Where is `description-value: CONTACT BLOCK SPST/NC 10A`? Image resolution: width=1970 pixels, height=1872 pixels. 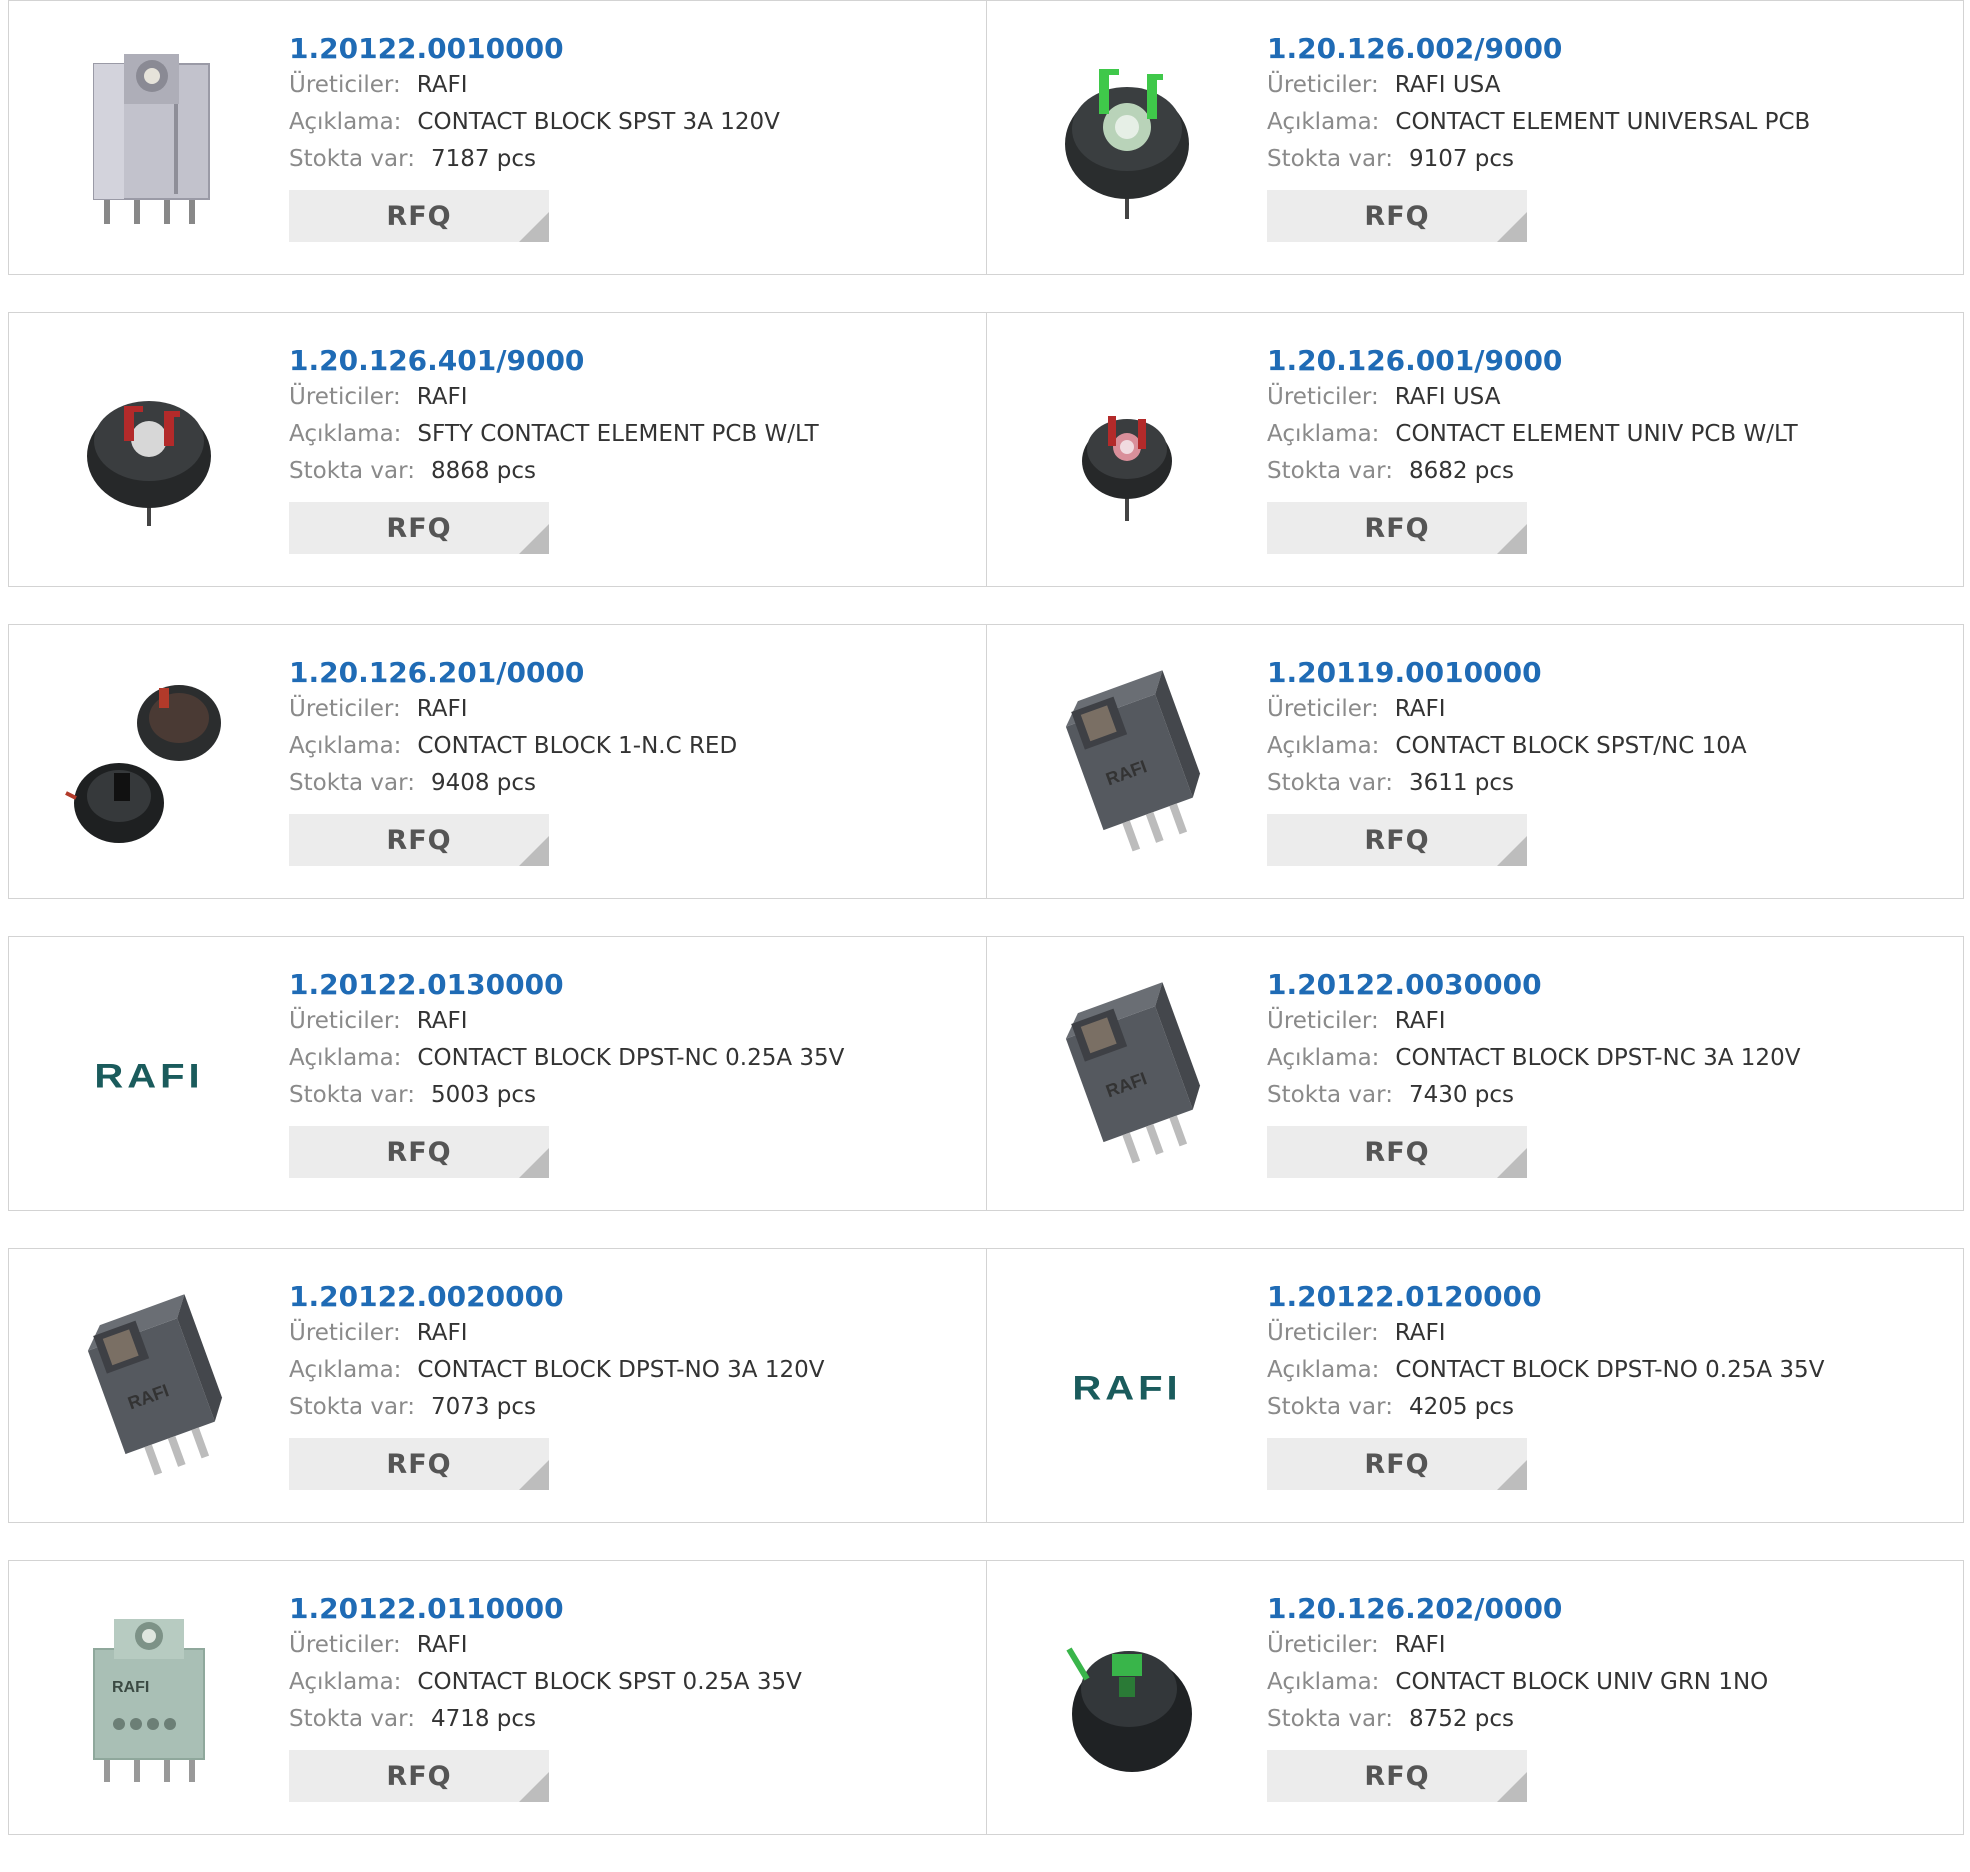
description-value: CONTACT BLOCK SPST/NC 10A is located at coordinates (1571, 746).